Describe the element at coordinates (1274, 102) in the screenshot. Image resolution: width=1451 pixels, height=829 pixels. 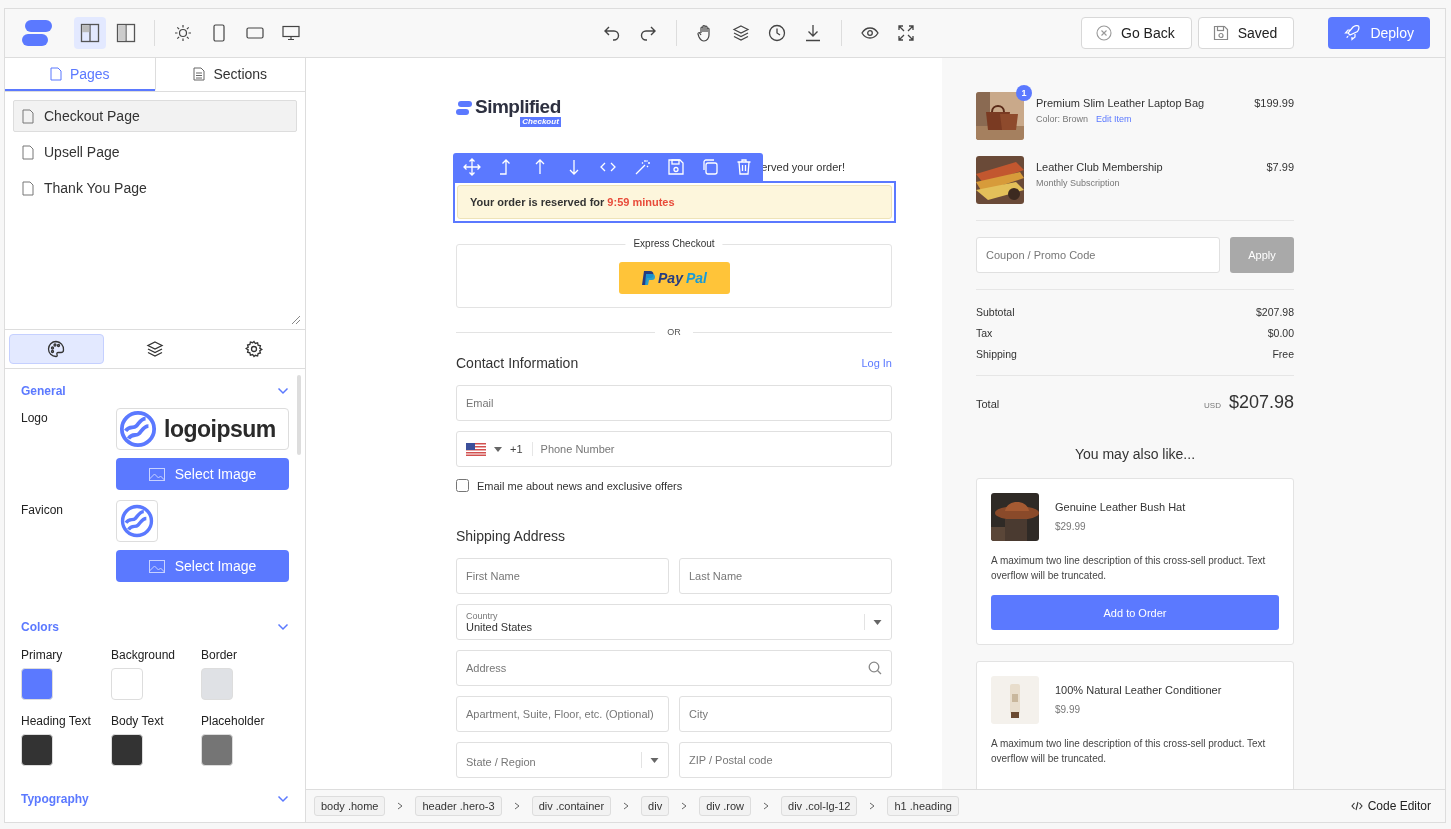
I see `item-price: $199.99` at that location.